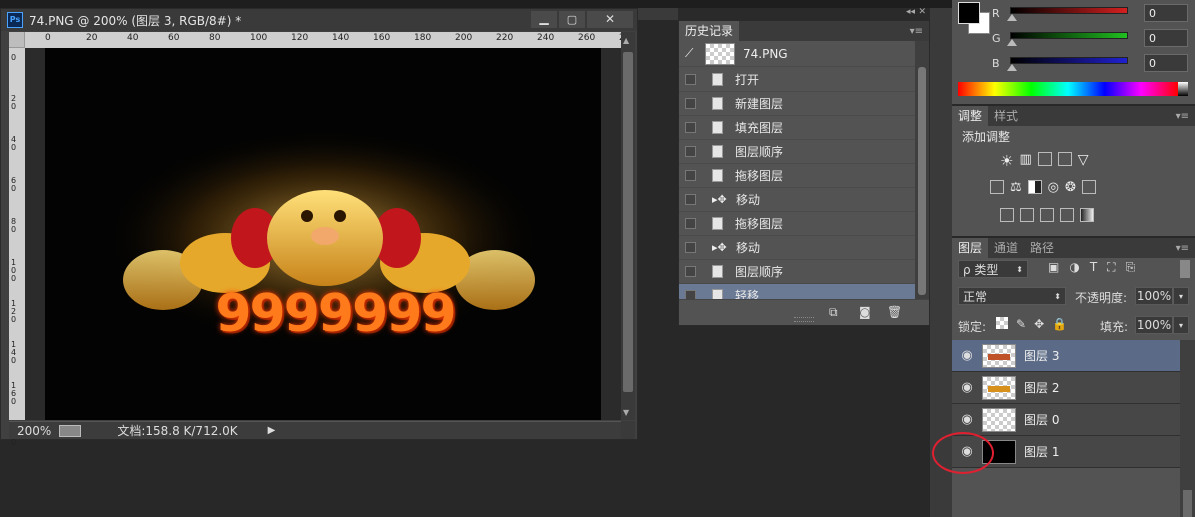  I want to click on history-scroll-thumb, so click(922, 181).